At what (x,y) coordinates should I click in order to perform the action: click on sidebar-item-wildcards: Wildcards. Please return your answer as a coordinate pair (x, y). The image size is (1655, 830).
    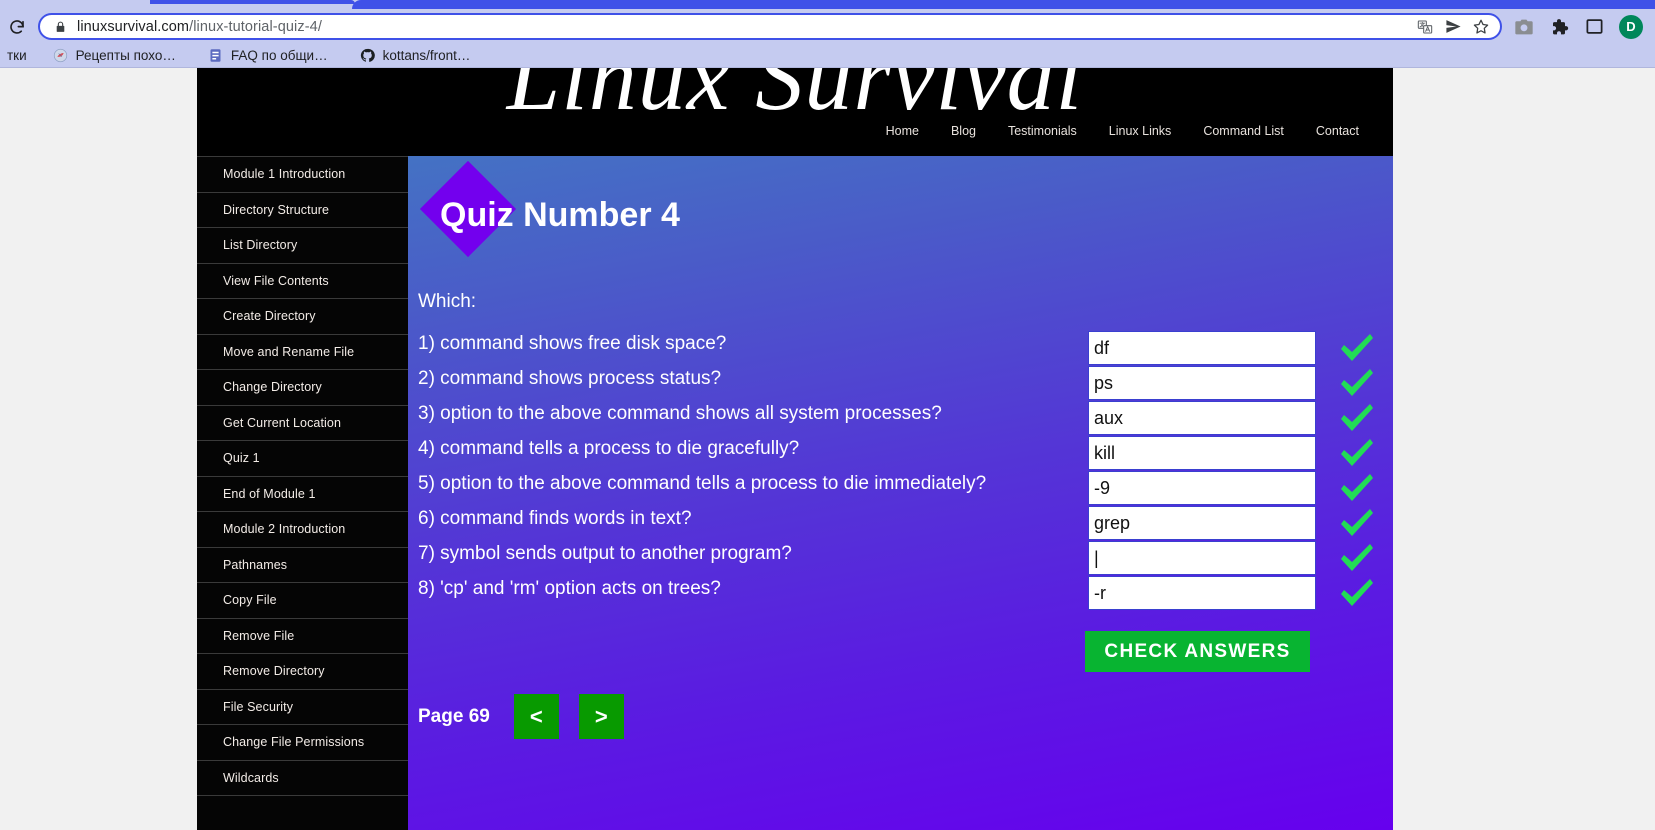
    Looking at the image, I should click on (302, 778).